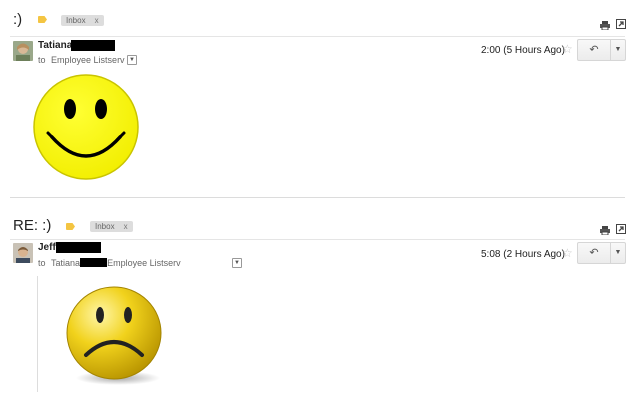  Describe the element at coordinates (55, 45) in the screenshot. I see `sender-name: Tatiana` at that location.